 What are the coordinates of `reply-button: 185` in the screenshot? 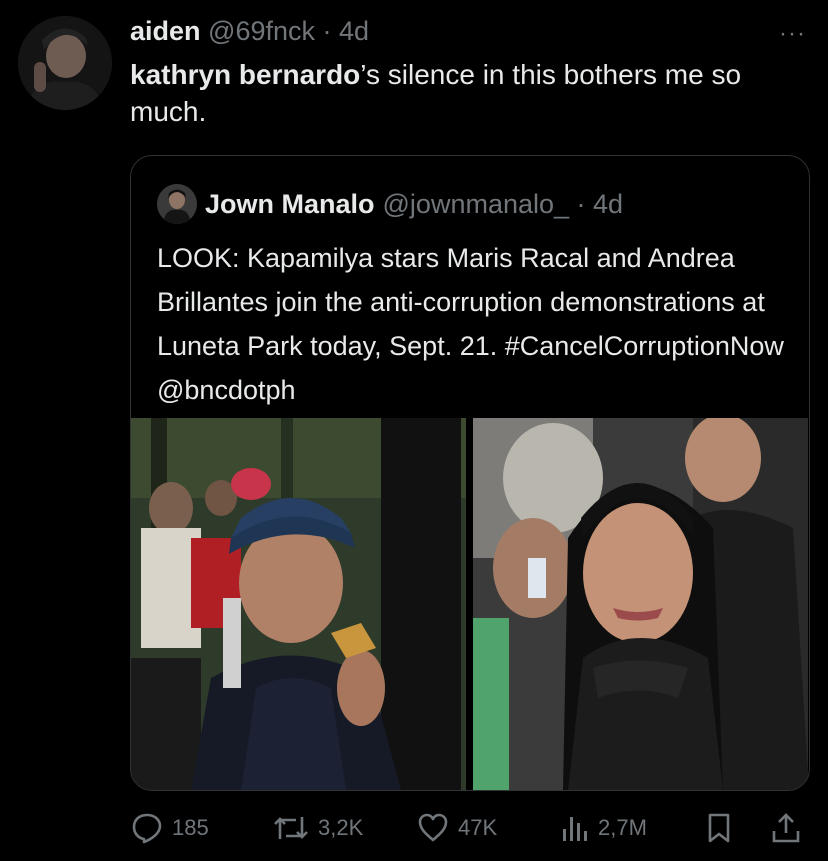 It's located at (169, 828).